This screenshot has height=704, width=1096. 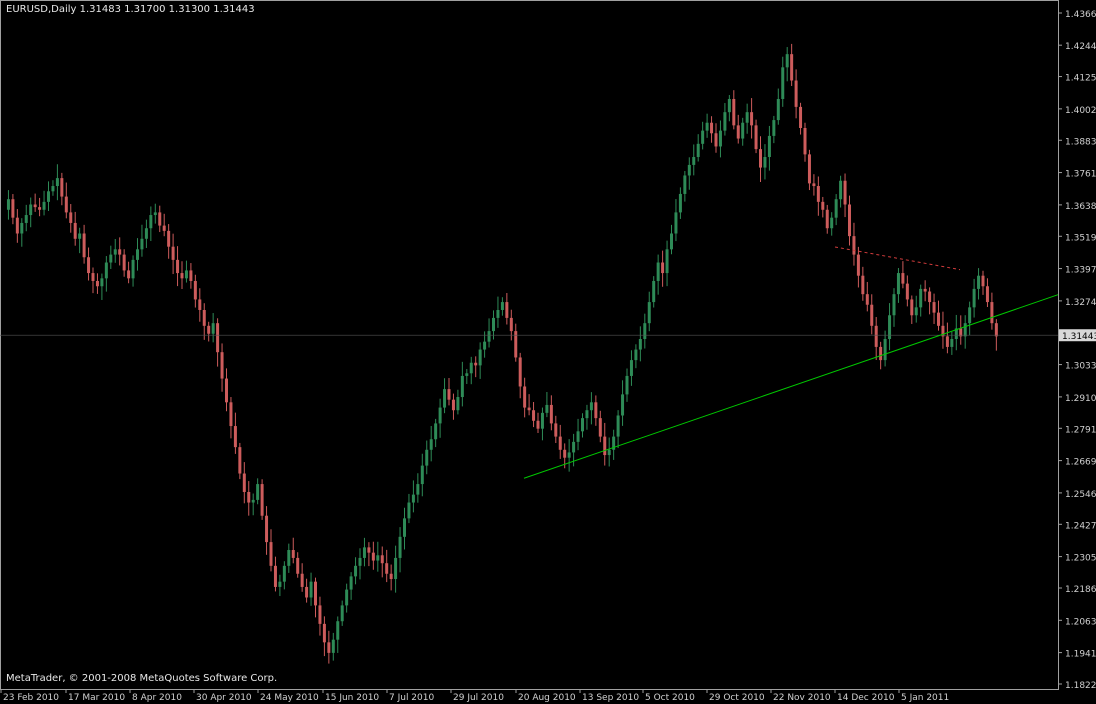 I want to click on support-trendline, so click(x=791, y=386).